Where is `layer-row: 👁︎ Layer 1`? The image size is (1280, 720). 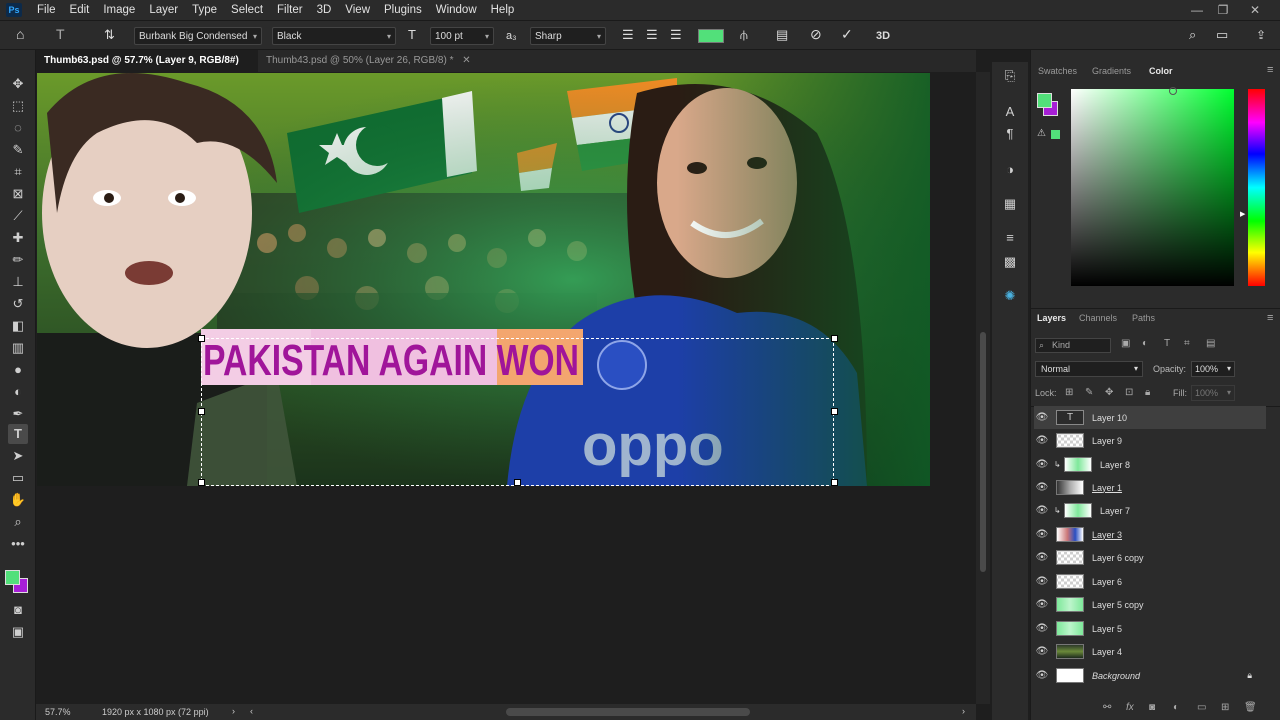
layer-row: 👁︎ Layer 1 is located at coordinates (1150, 487).